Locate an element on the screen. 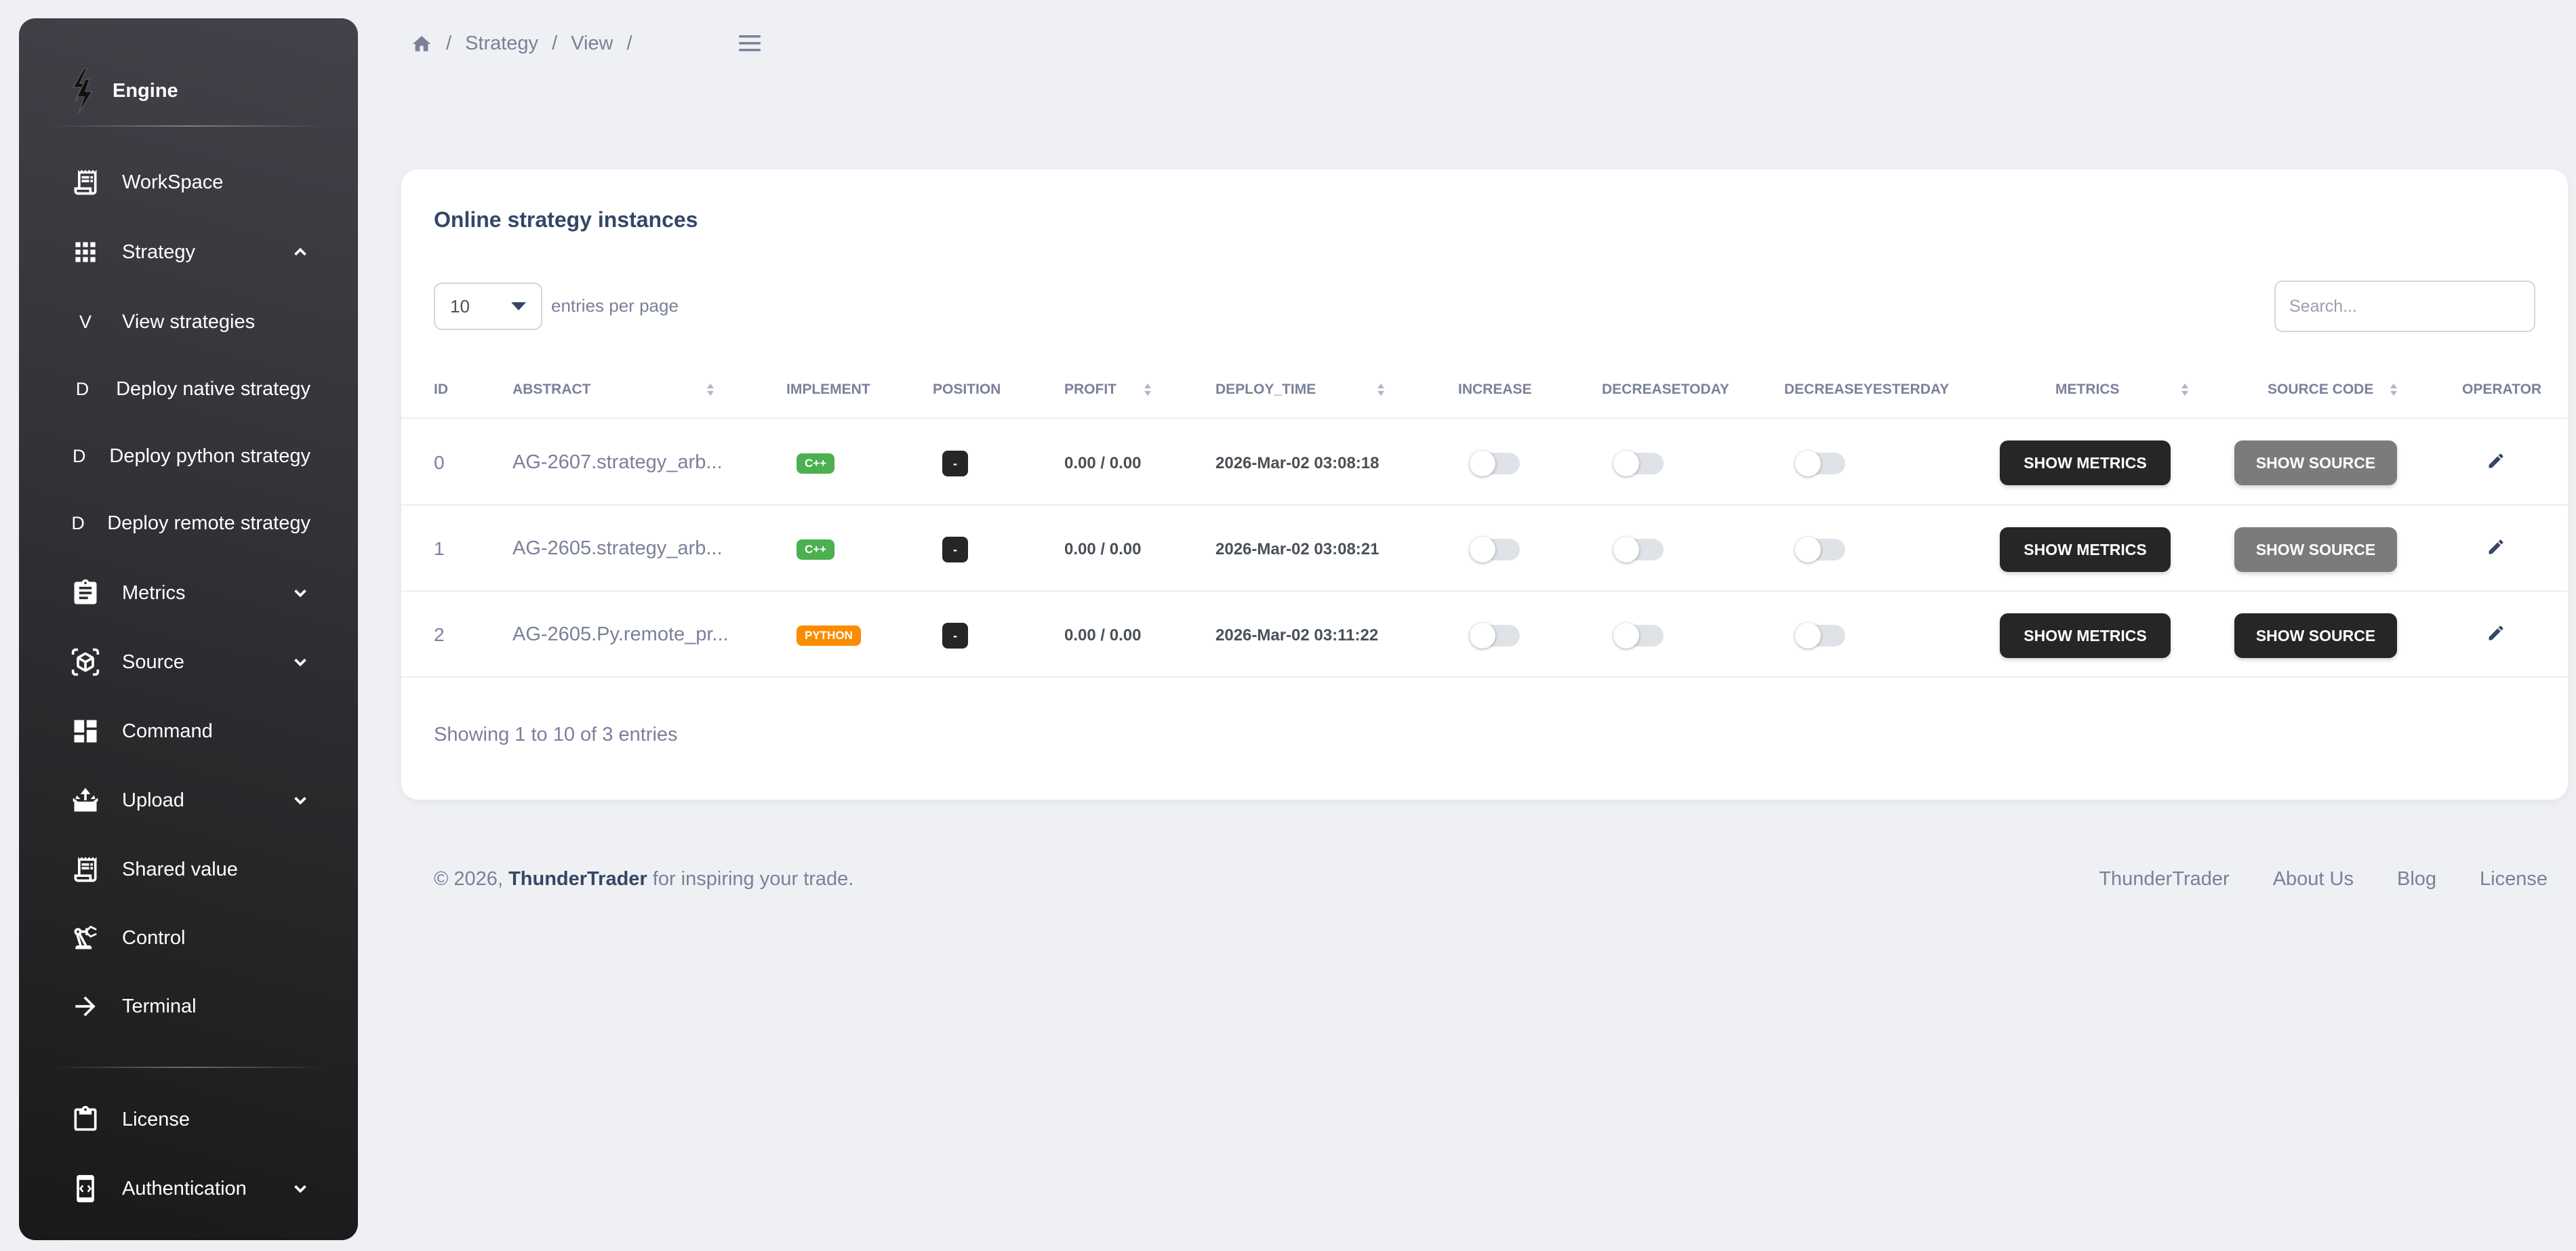 This screenshot has width=2576, height=1251. column-header-metrics: METRICS is located at coordinates (2122, 390).